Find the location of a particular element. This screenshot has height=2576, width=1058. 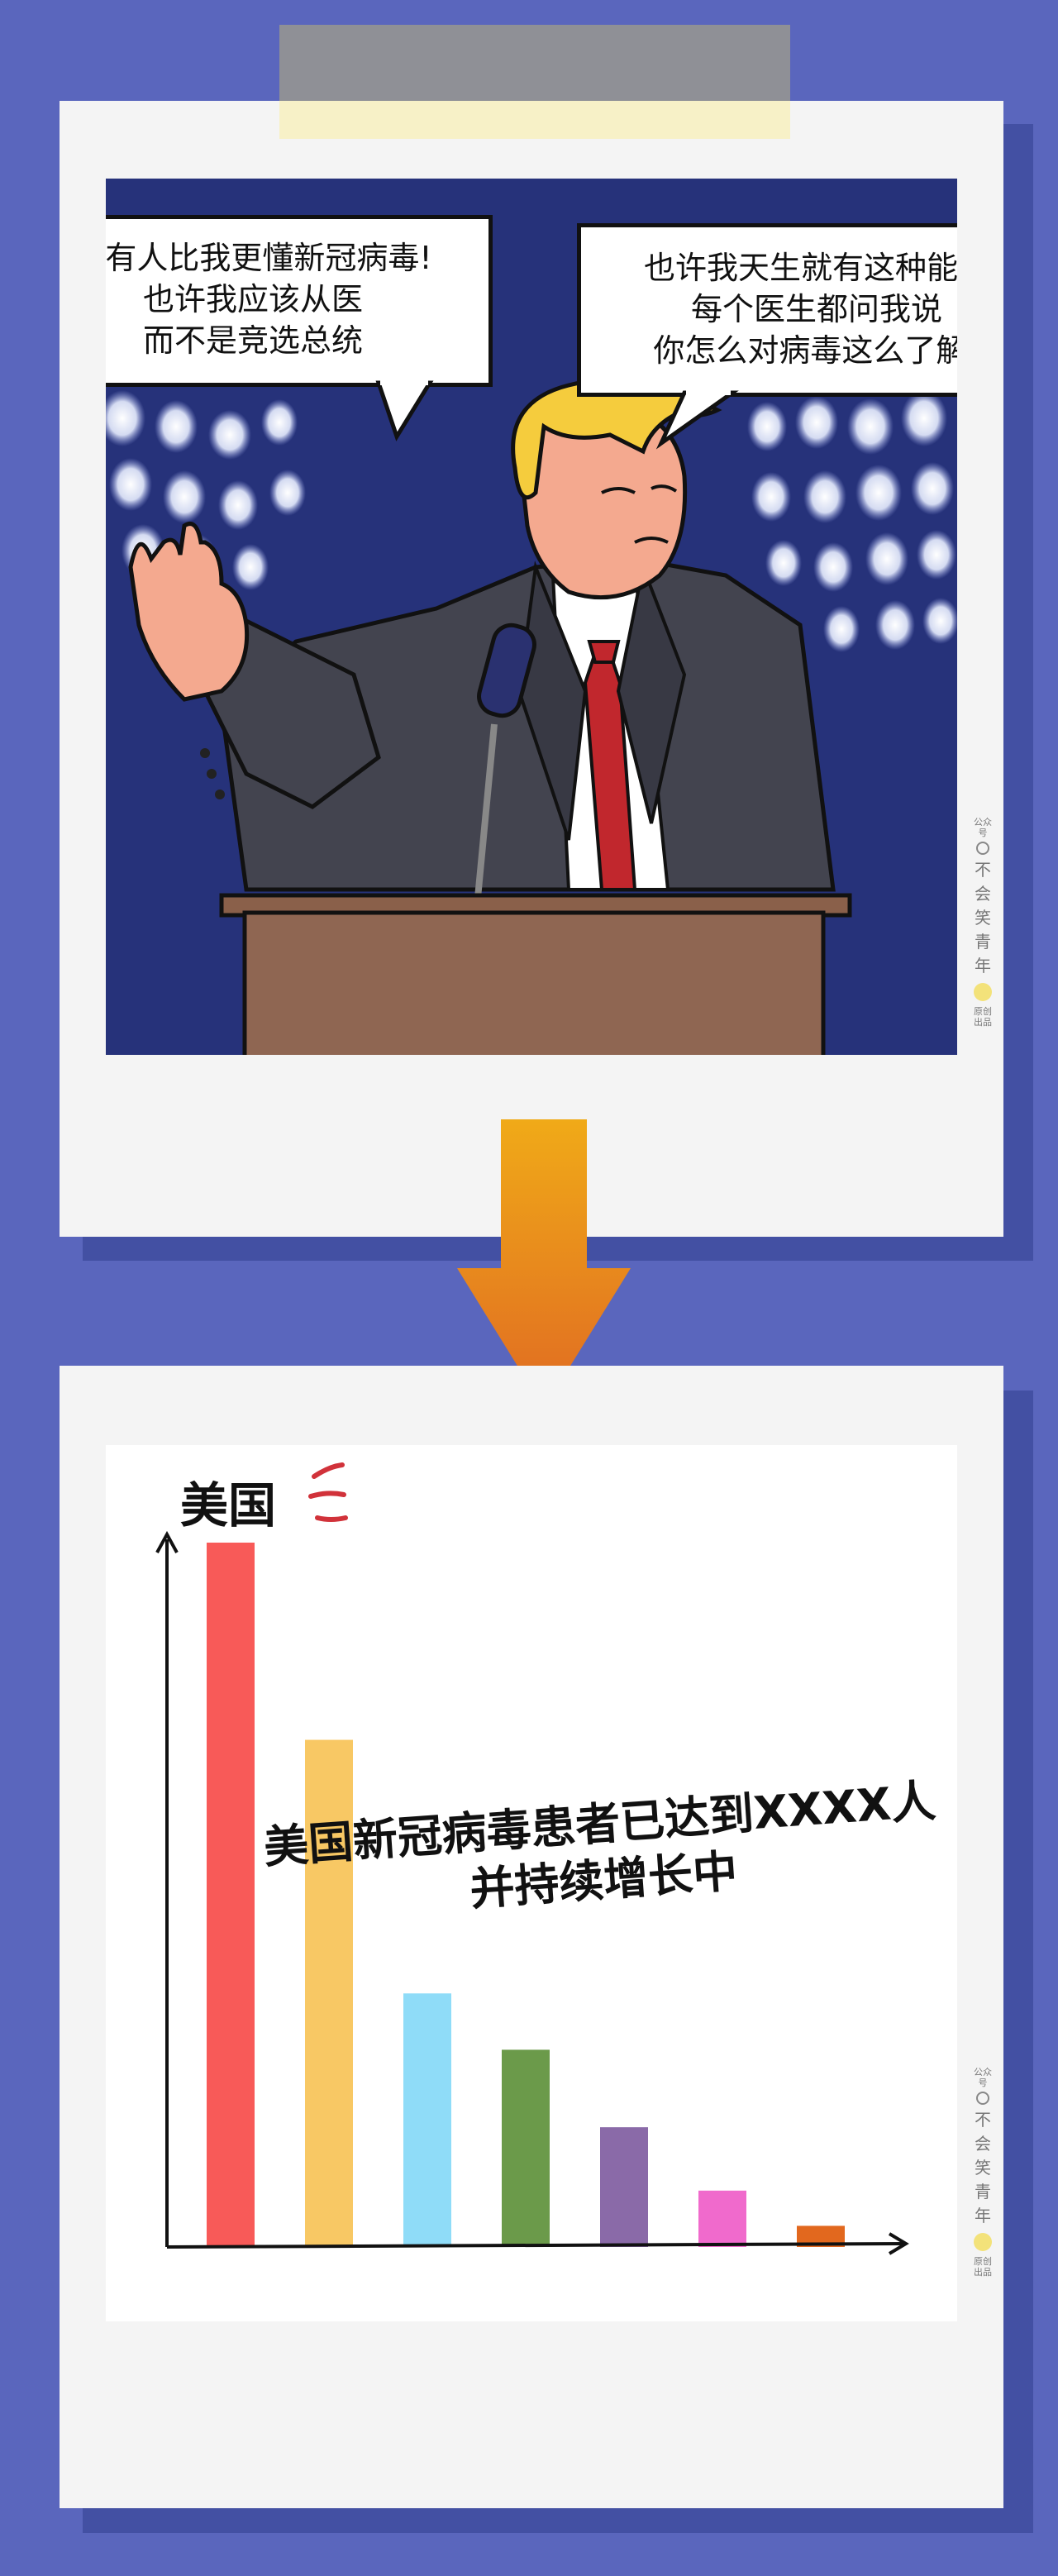

tape is located at coordinates (534, 82).